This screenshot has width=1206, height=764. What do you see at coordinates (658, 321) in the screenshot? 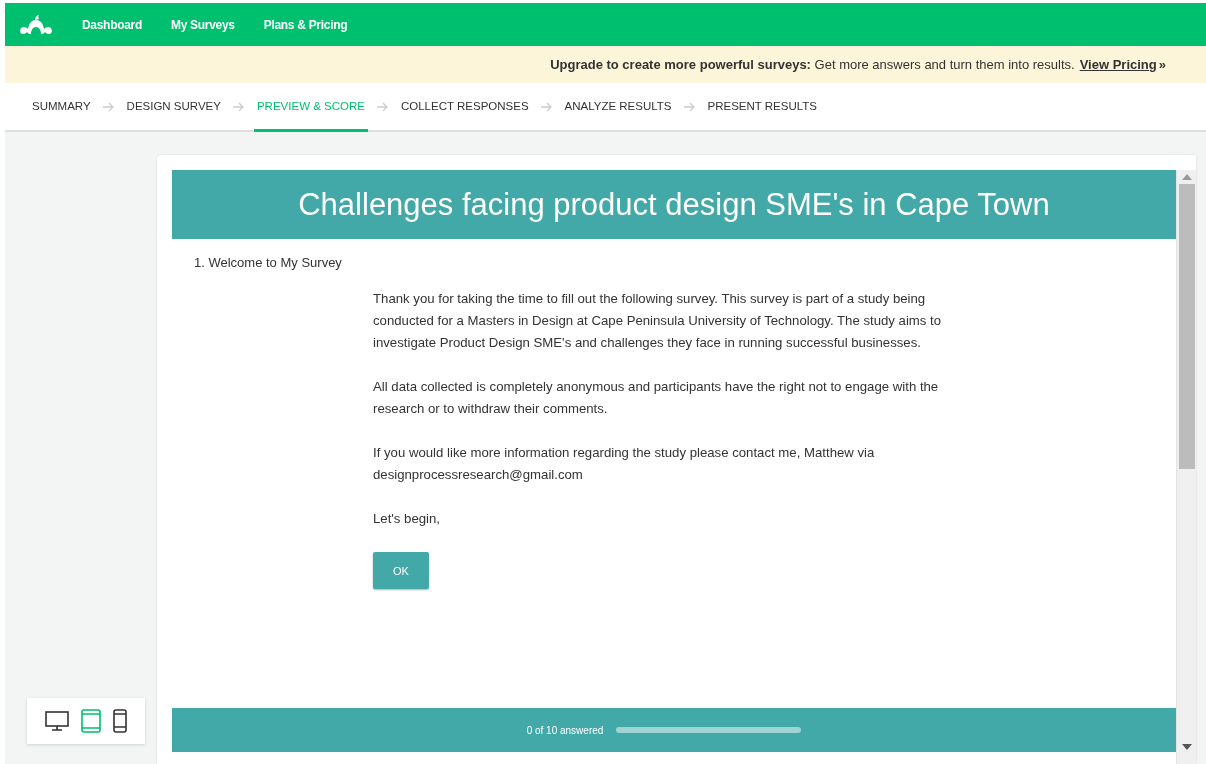
I see `intro-paragraph: Thank you for taking the time to fill out the following survey. This survey is part of a study being conducted for a Masters in Design at Cape Peninsula University of Technology. The study aims to investigate Product Design SME's and challenges they face in running successful businesses.` at bounding box center [658, 321].